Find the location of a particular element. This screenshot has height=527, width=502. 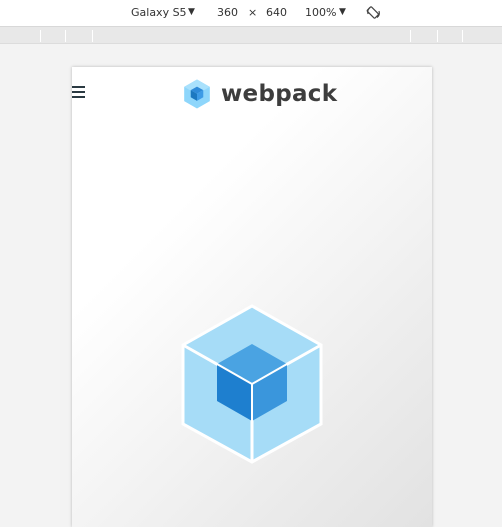

media-query-ruler is located at coordinates (251, 35).